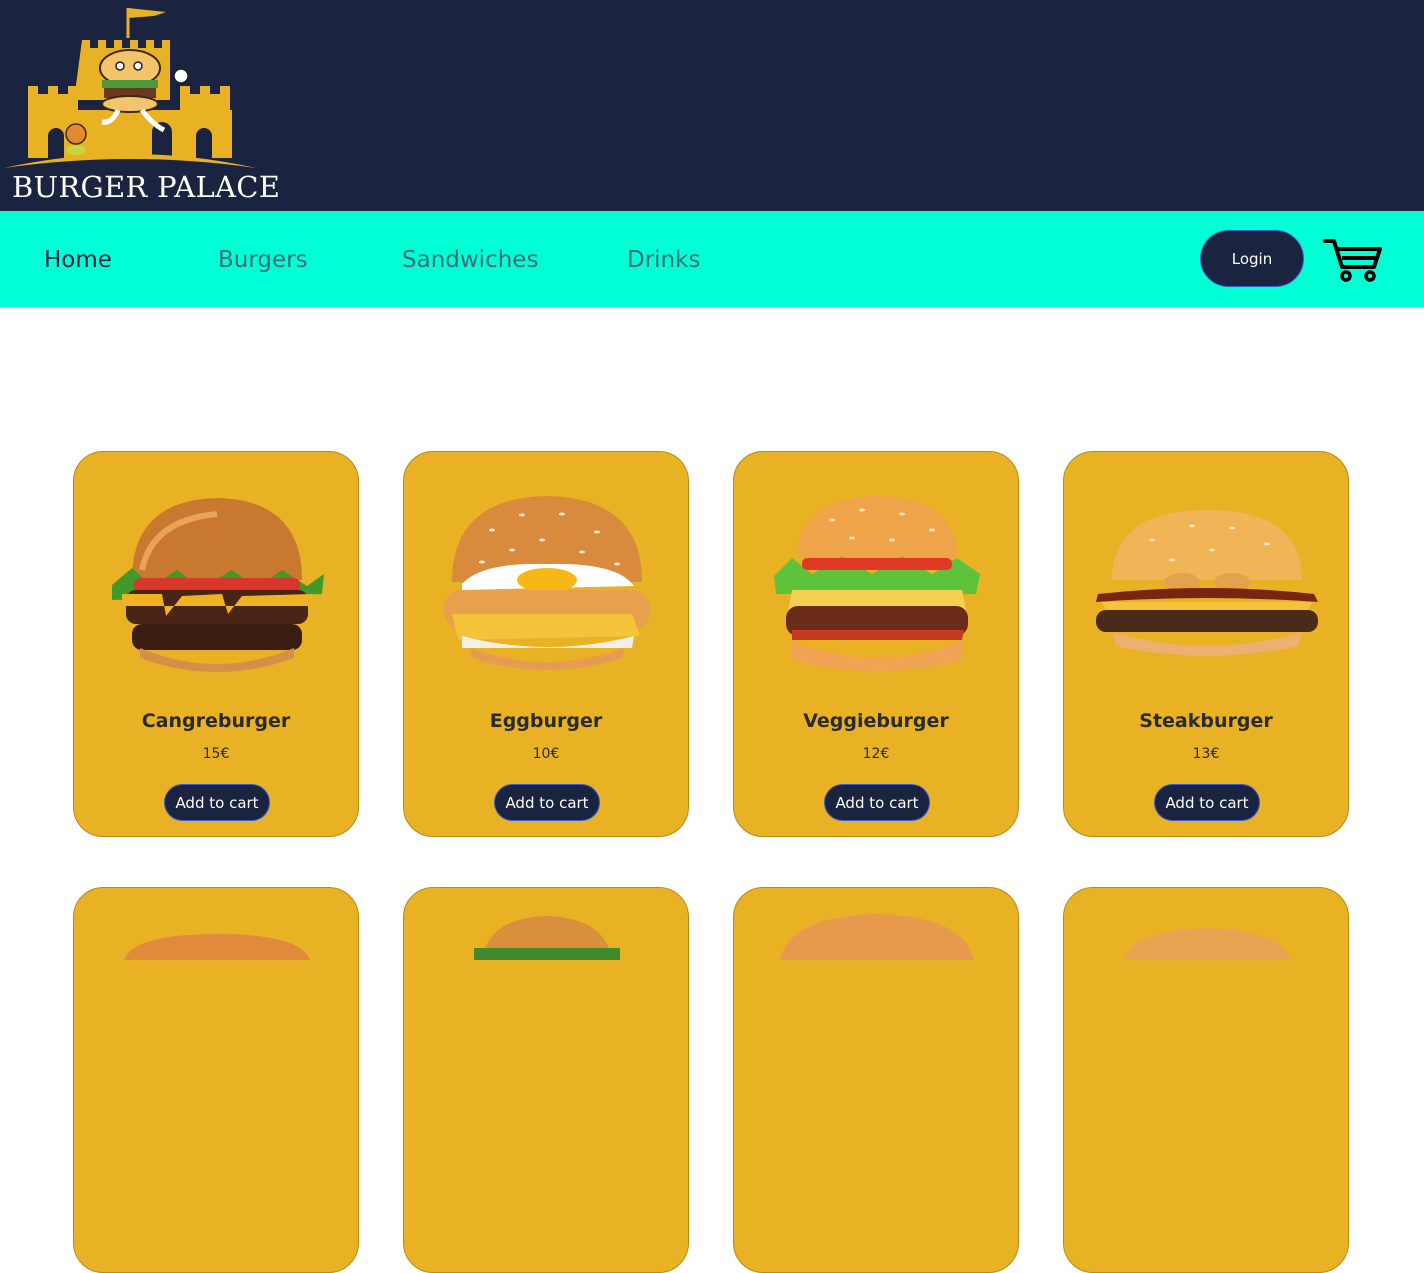 Image resolution: width=1424 pixels, height=1273 pixels. What do you see at coordinates (216, 721) in the screenshot?
I see `product-name: Cangreburger` at bounding box center [216, 721].